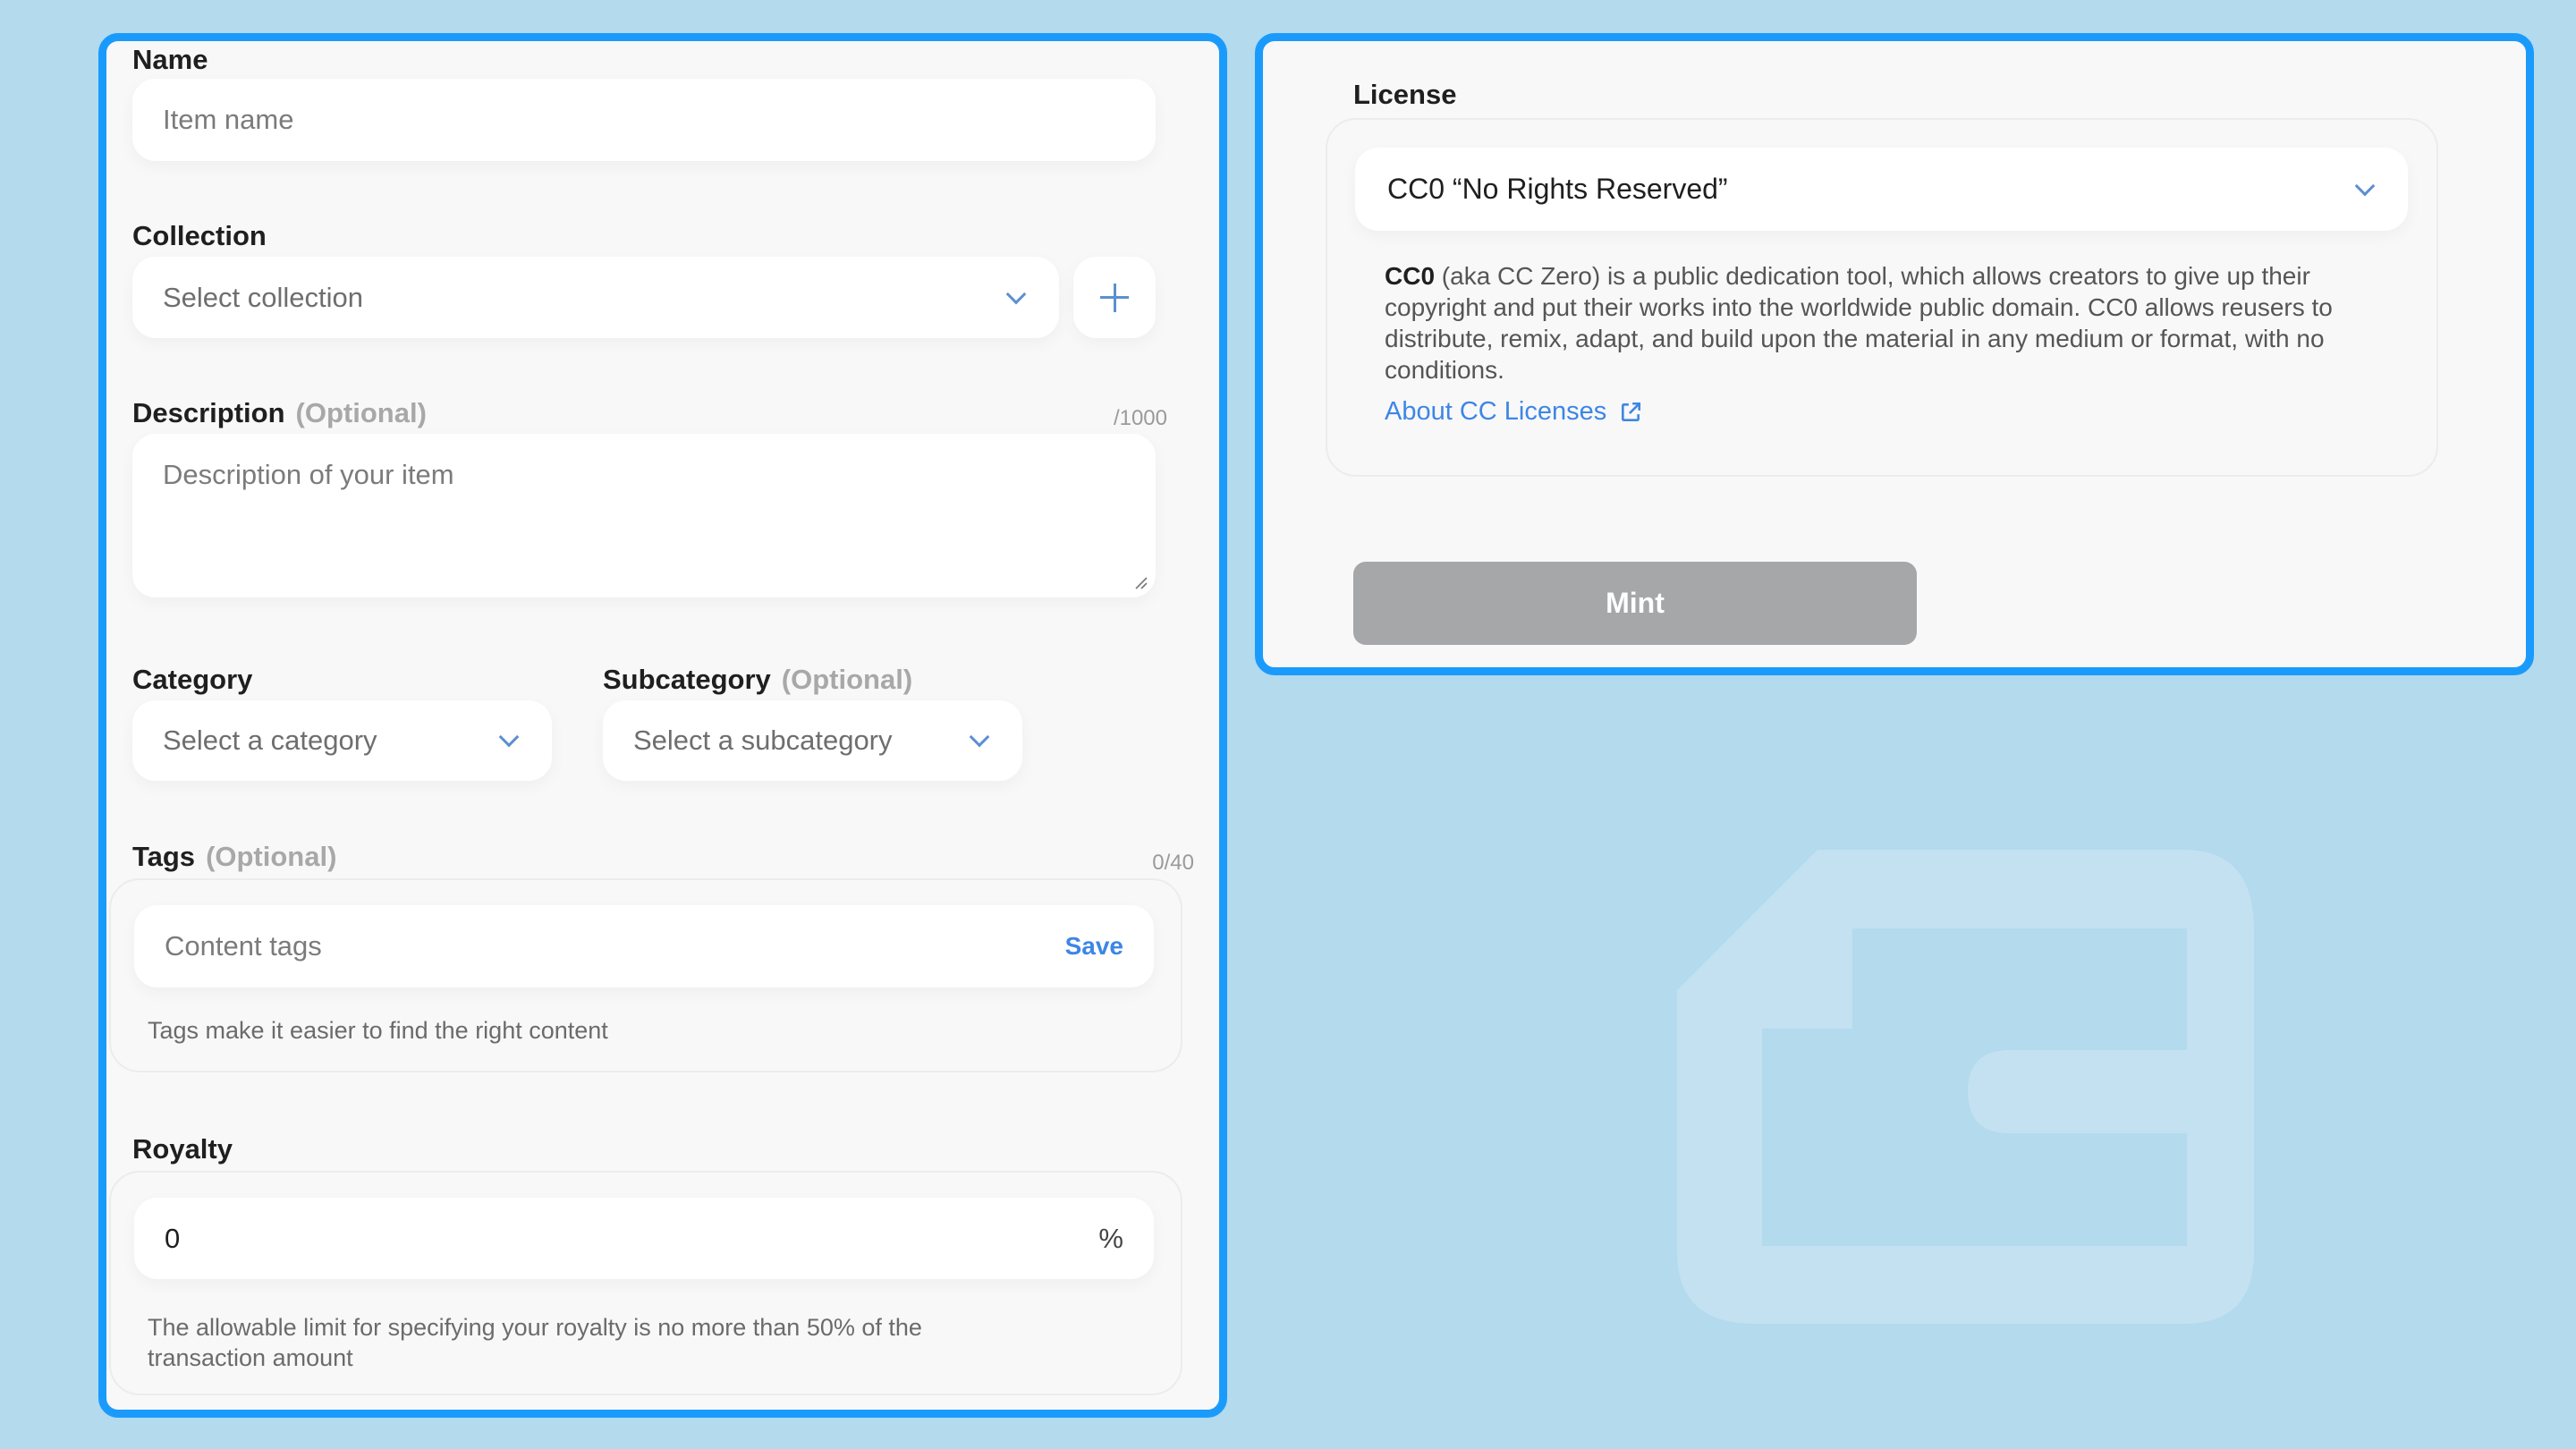  I want to click on royalty-input, so click(632, 1238).